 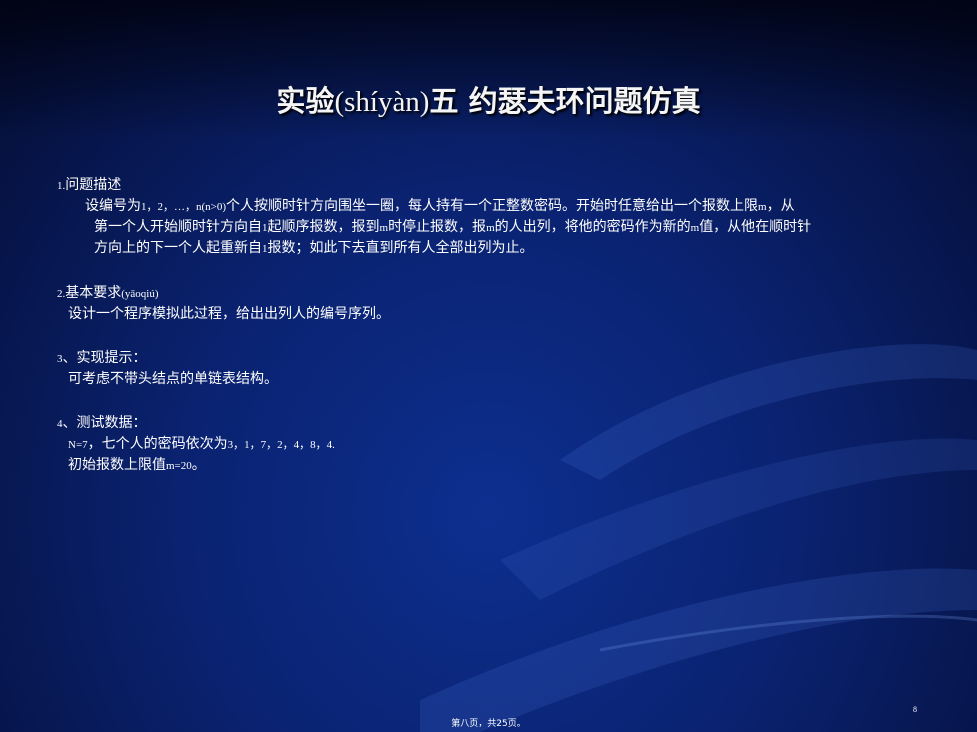 I want to click on text-run: 初始报数上限值, so click(x=117, y=465).